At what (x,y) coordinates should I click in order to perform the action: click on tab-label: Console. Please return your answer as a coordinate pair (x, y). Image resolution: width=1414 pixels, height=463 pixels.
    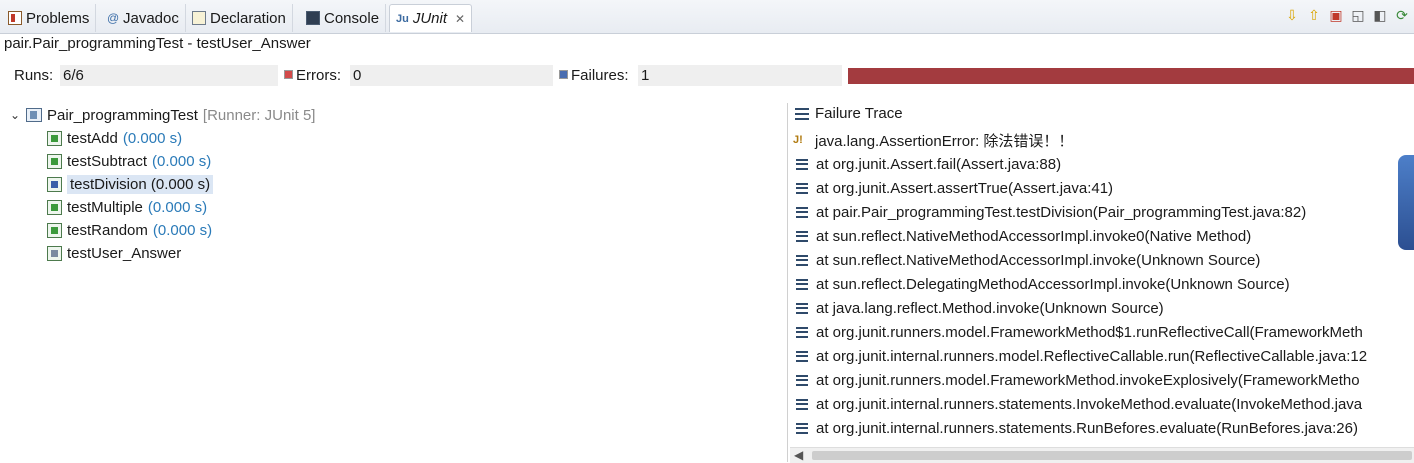
    Looking at the image, I should click on (352, 18).